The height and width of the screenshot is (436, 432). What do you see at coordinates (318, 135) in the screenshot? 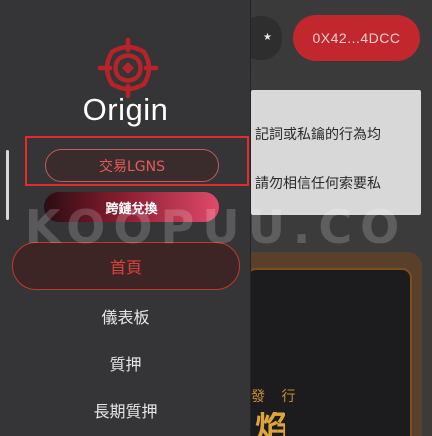
I see `notice-line-1: 記詞或私鑰的行為均` at bounding box center [318, 135].